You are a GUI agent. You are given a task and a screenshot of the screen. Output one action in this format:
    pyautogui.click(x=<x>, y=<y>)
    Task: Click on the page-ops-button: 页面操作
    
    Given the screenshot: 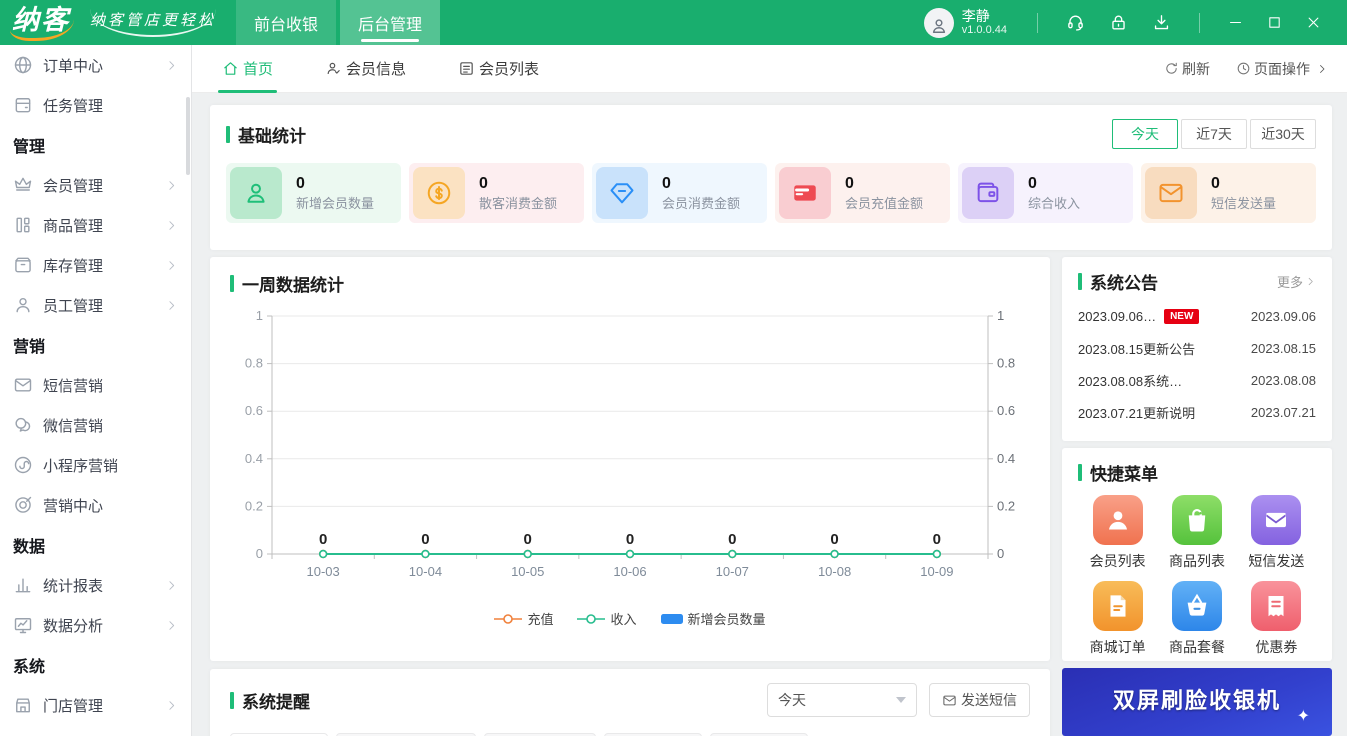 What is the action you would take?
    pyautogui.click(x=1283, y=69)
    